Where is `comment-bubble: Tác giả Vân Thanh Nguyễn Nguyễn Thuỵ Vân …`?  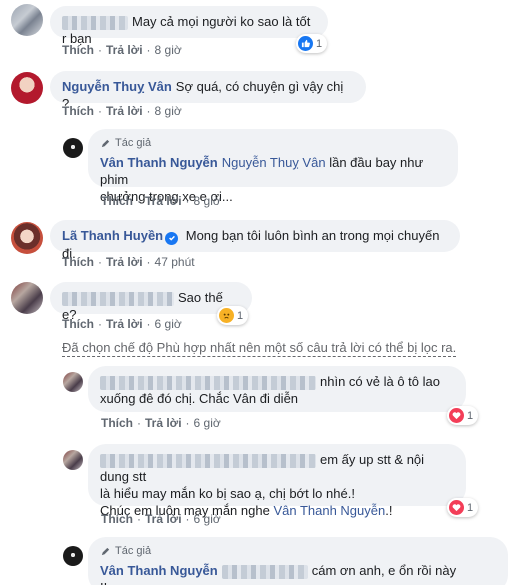 comment-bubble: Tác giả Vân Thanh Nguyễn Nguyễn Thuỵ Vân … is located at coordinates (273, 166).